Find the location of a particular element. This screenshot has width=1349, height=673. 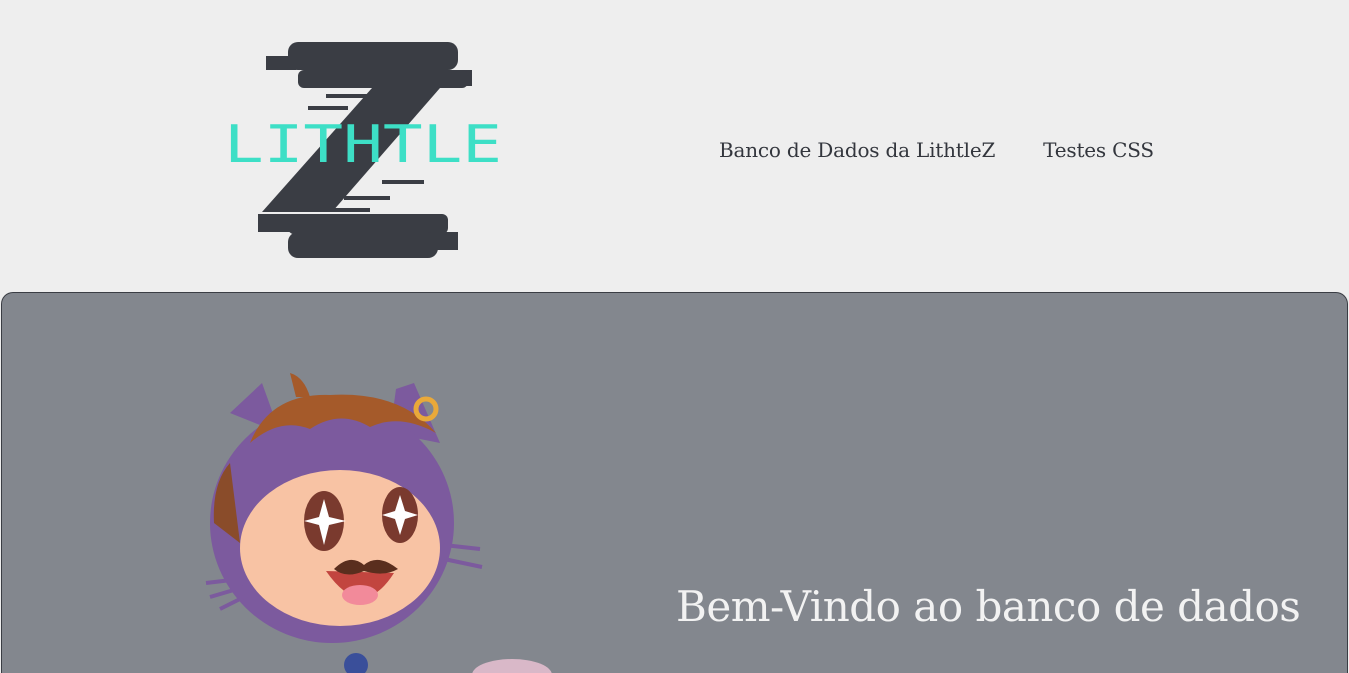

lithtlez-logo: LITHTLE is located at coordinates (363, 151).